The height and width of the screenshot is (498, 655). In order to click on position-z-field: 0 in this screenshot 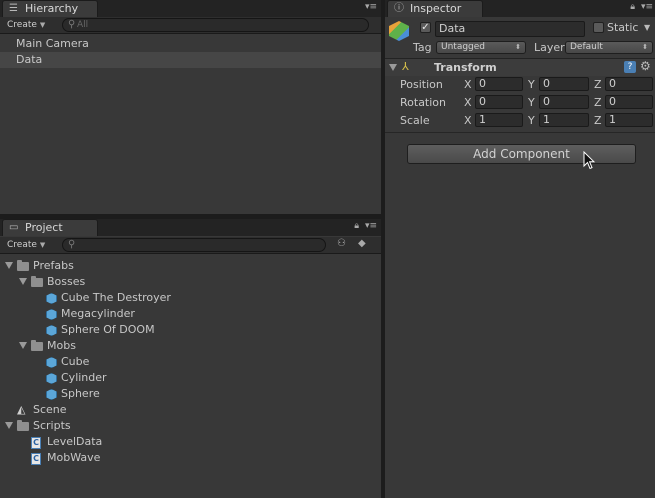, I will do `click(629, 84)`.